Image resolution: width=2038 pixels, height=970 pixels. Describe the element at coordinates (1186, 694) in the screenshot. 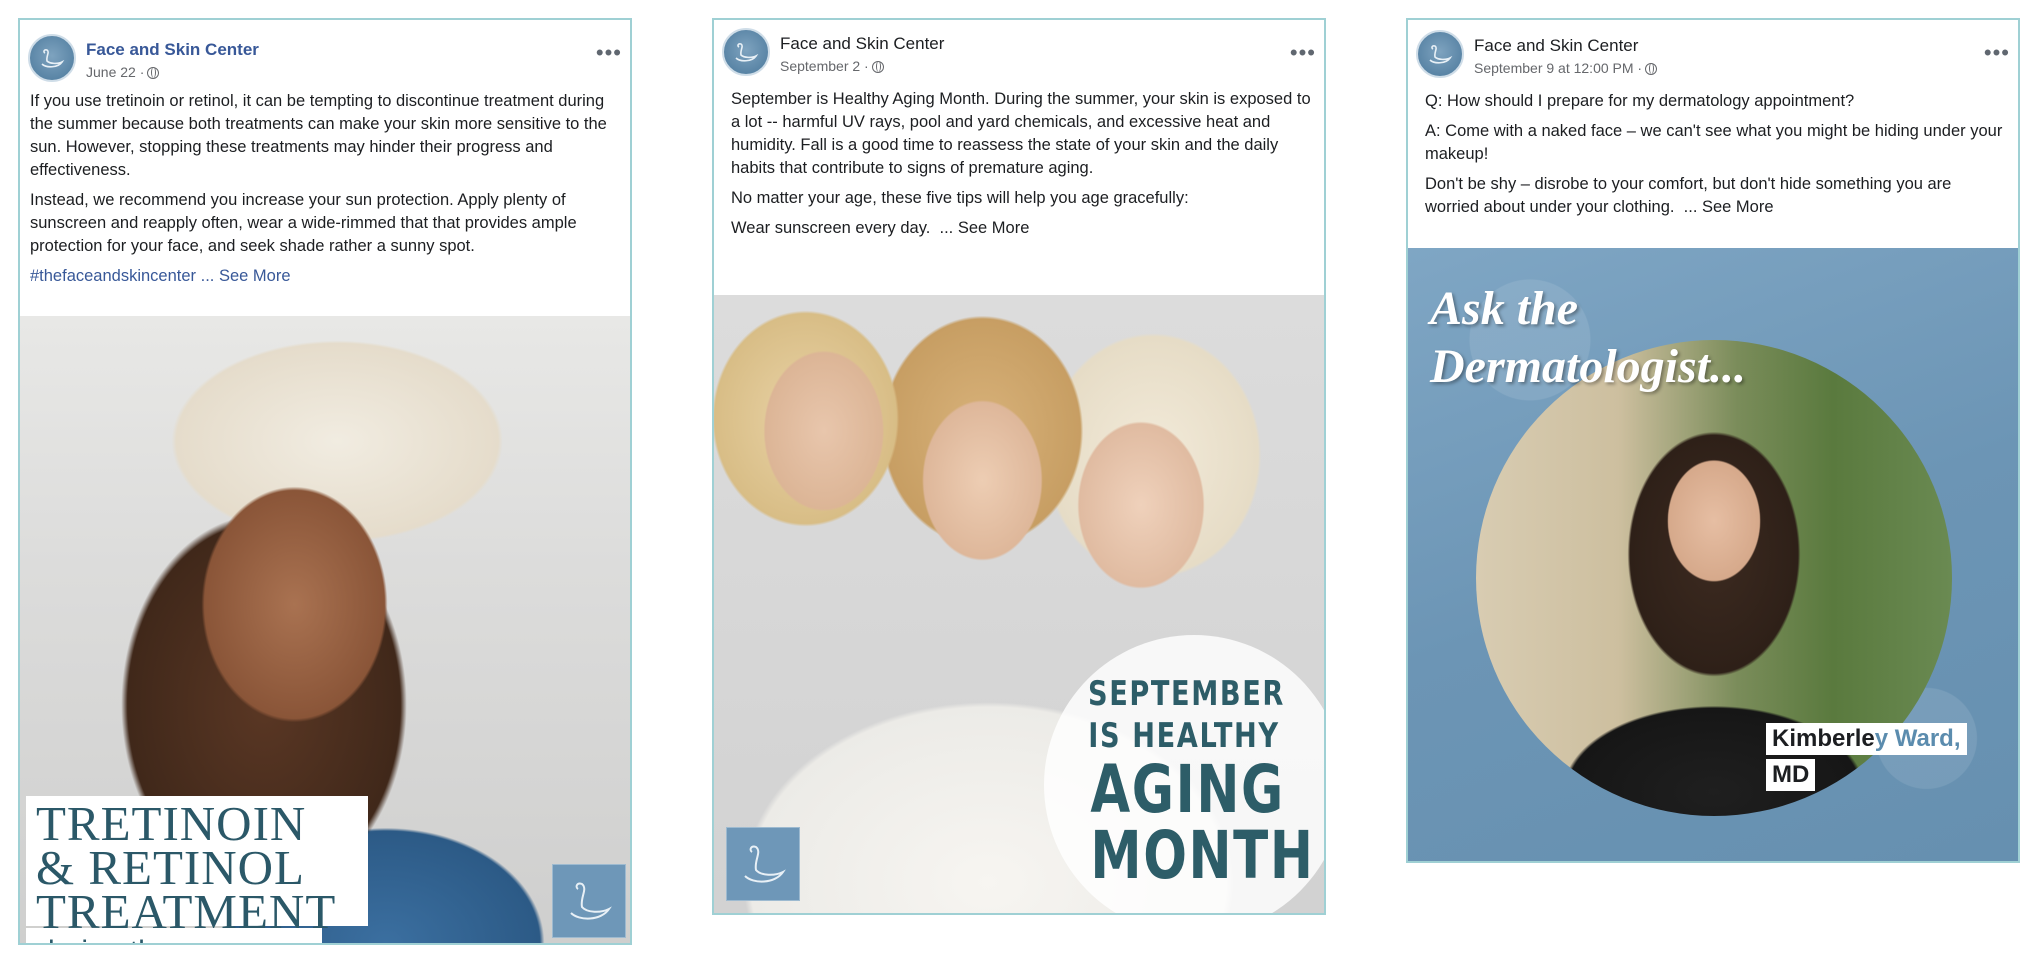

I see `image-title-line: SEPTEMBER` at that location.